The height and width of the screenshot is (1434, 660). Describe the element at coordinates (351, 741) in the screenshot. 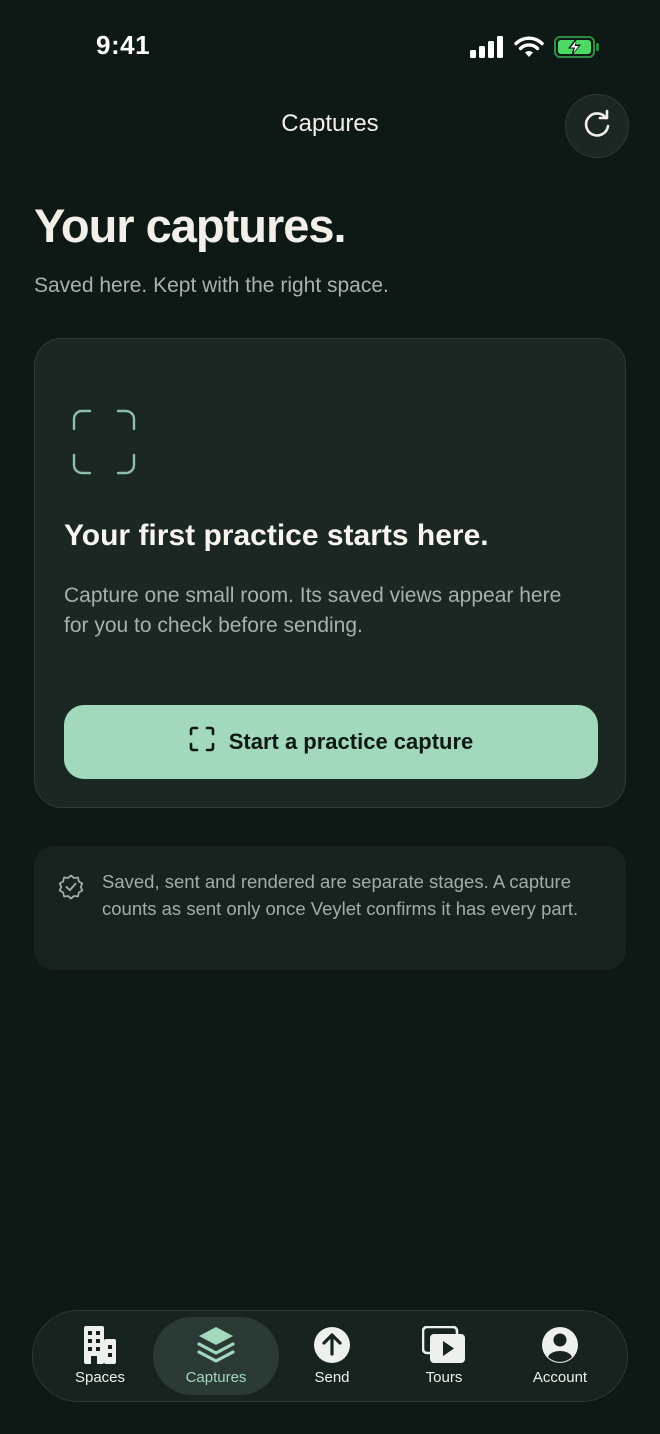

I see `cta-label: Start a practice capture` at that location.